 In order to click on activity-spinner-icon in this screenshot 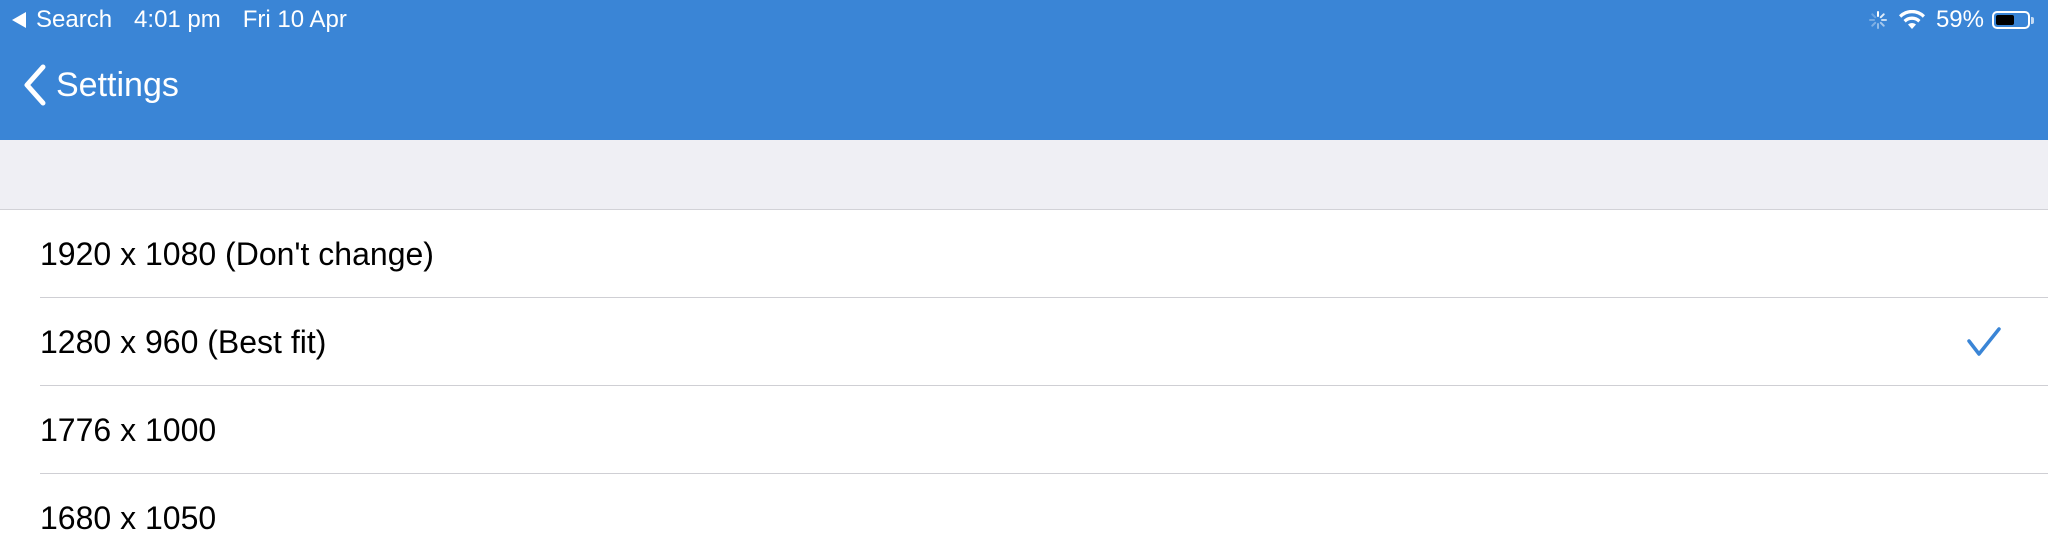, I will do `click(1878, 20)`.